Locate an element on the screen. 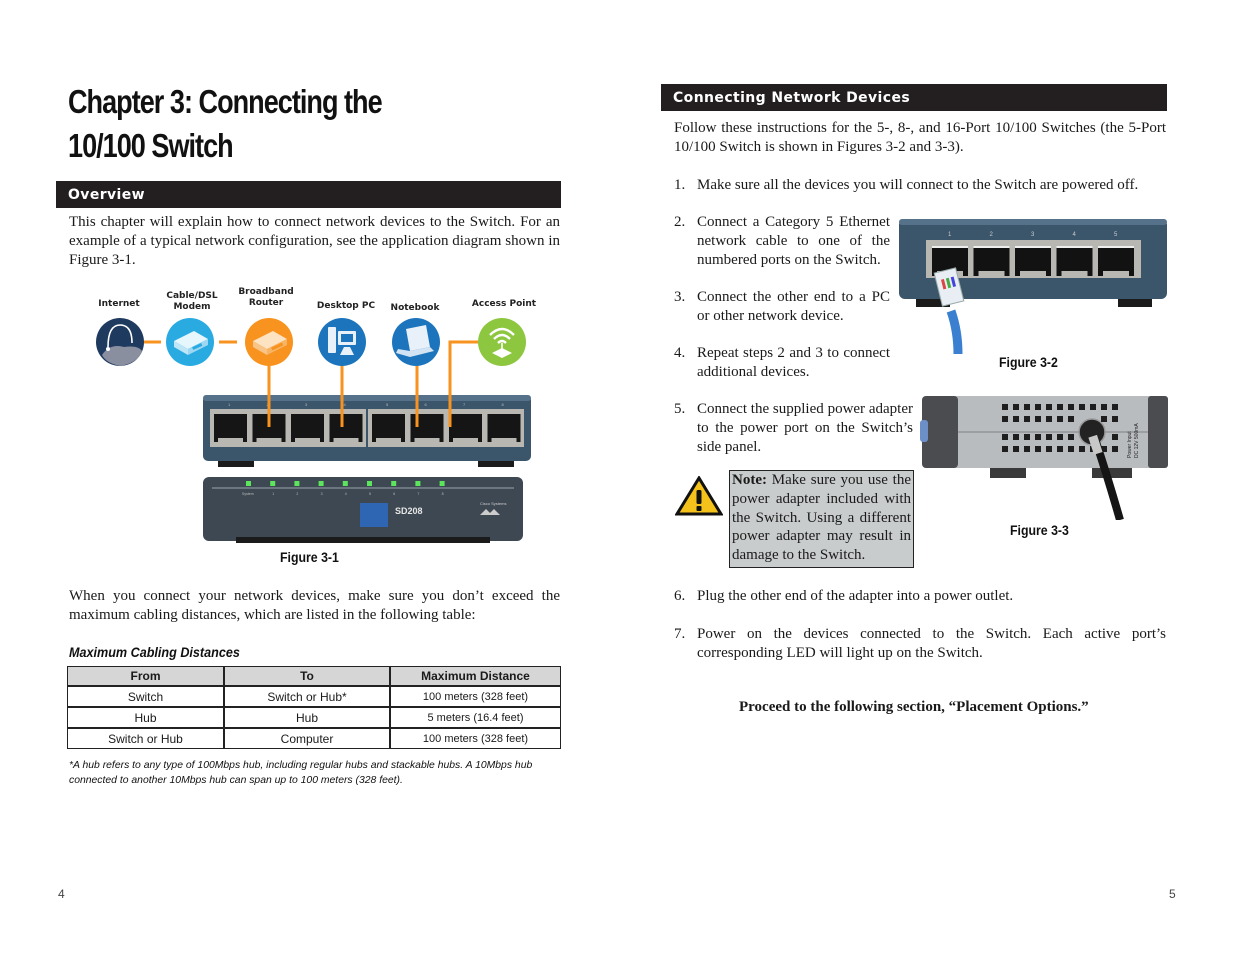 Image resolution: width=1235 pixels, height=954 pixels. chapter-title-line-2: 10/100 Switch is located at coordinates (151, 145).